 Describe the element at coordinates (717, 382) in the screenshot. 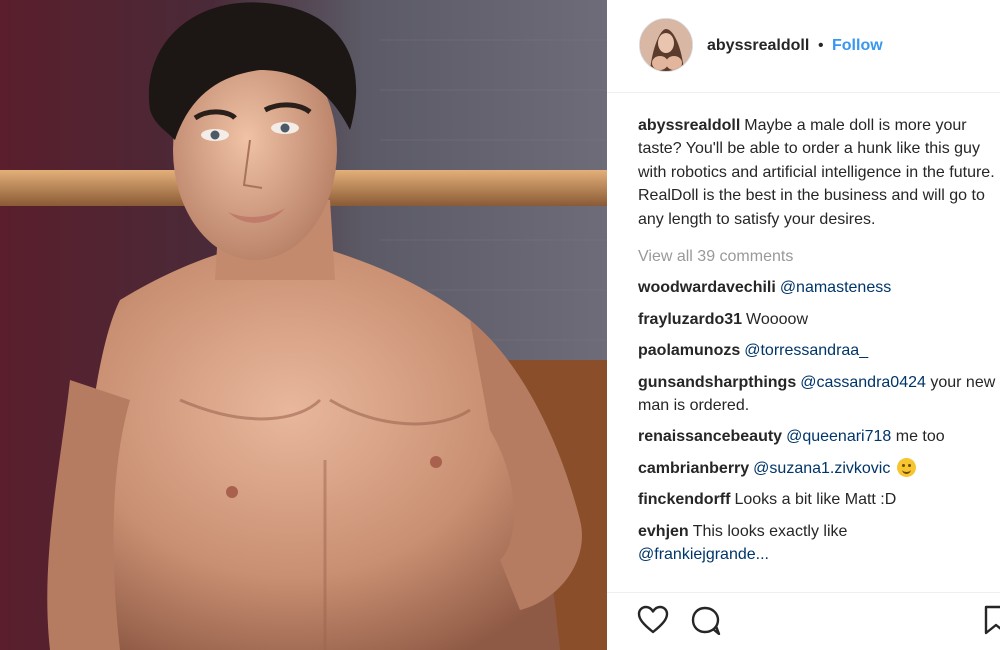

I see `comment-username: gunsandsharpthings` at that location.